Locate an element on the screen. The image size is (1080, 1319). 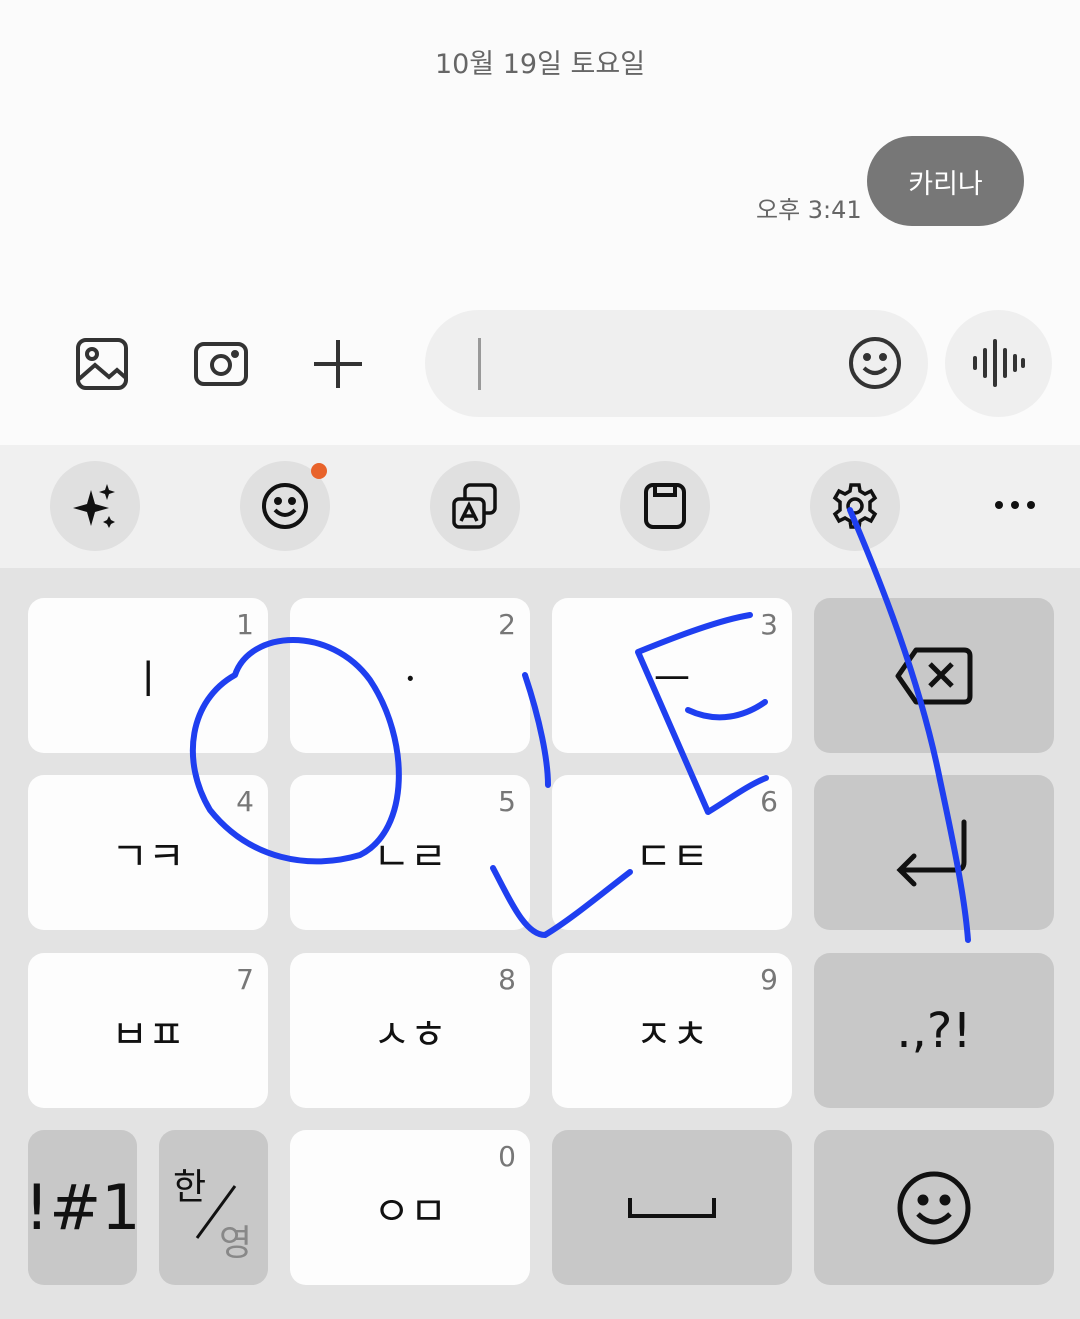
ai-sparkle-icon is located at coordinates (94, 506).